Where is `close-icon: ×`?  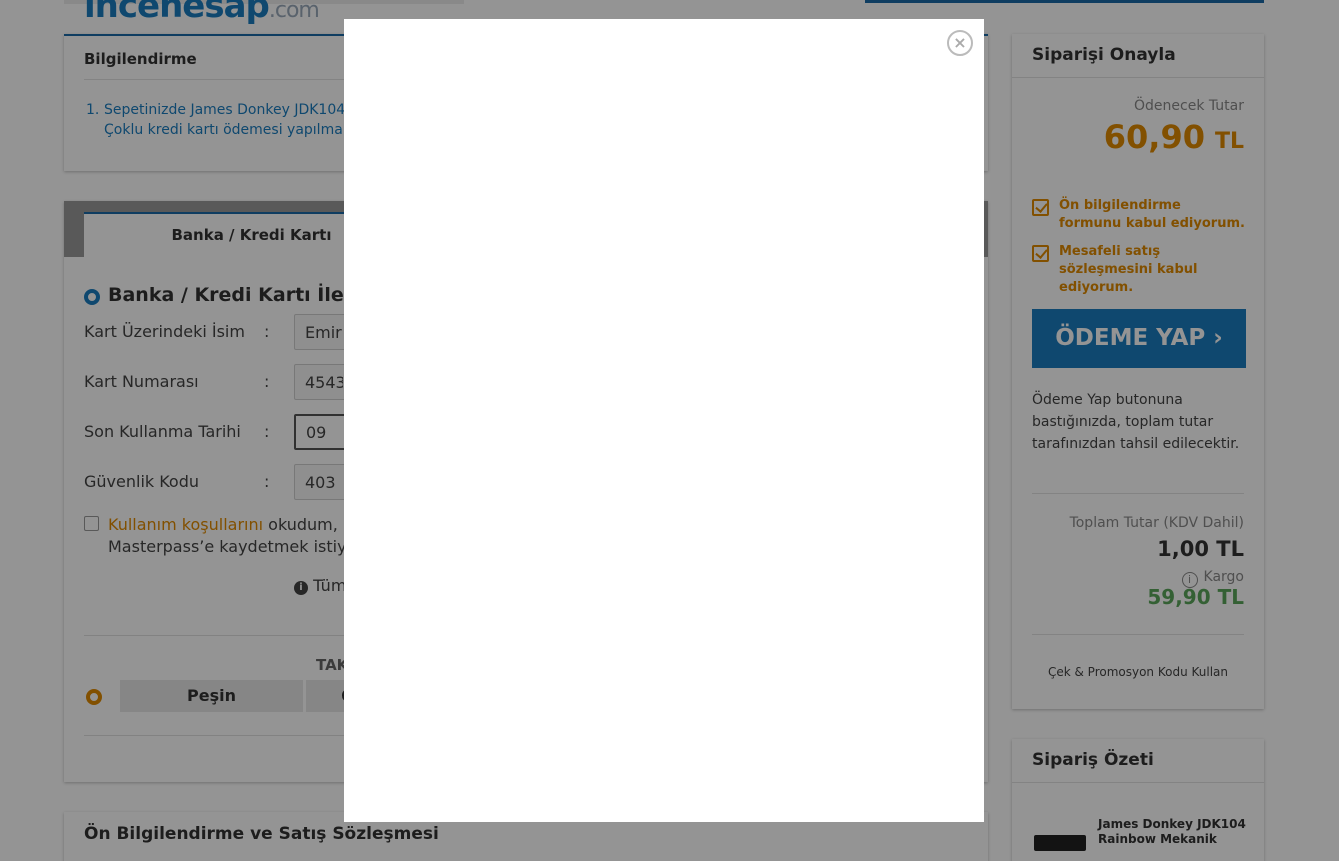
close-icon: × is located at coordinates (960, 43).